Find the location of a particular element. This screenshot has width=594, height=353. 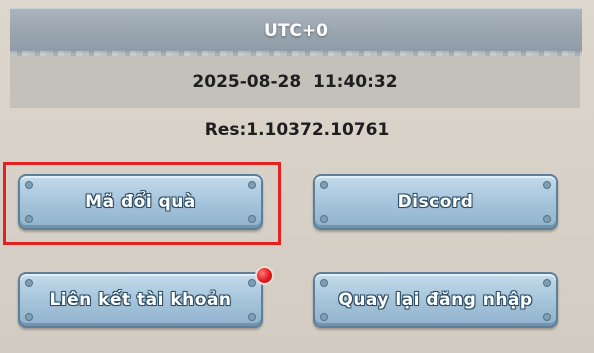

timezone-header: UTC+0 is located at coordinates (296, 32).